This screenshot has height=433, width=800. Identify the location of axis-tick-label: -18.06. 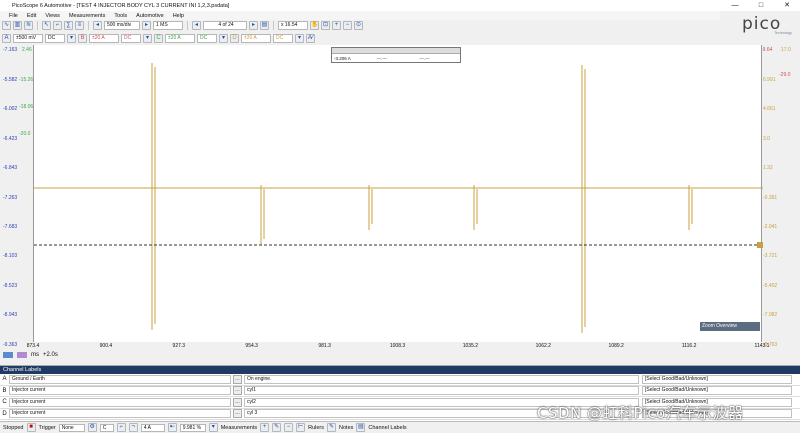
(26, 107).